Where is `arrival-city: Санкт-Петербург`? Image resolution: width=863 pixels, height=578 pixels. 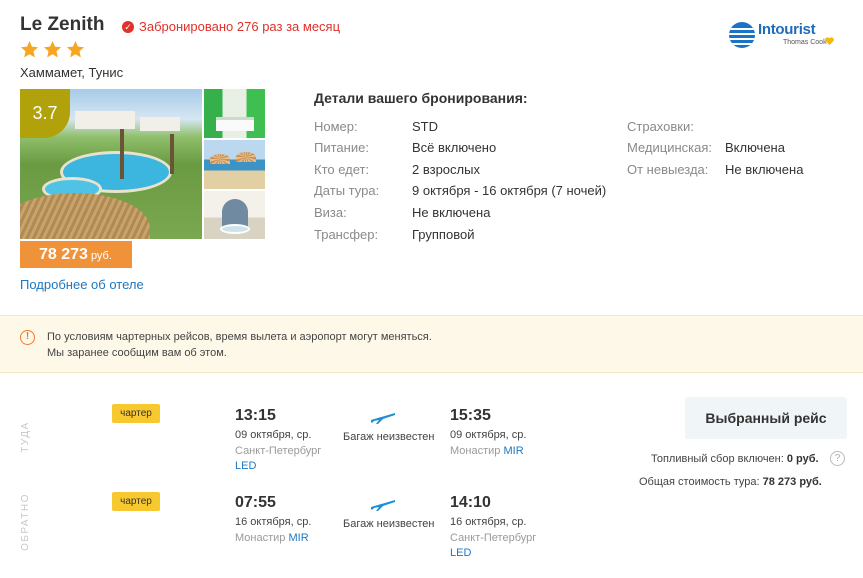
arrival-city: Санкт-Петербург is located at coordinates (493, 538).